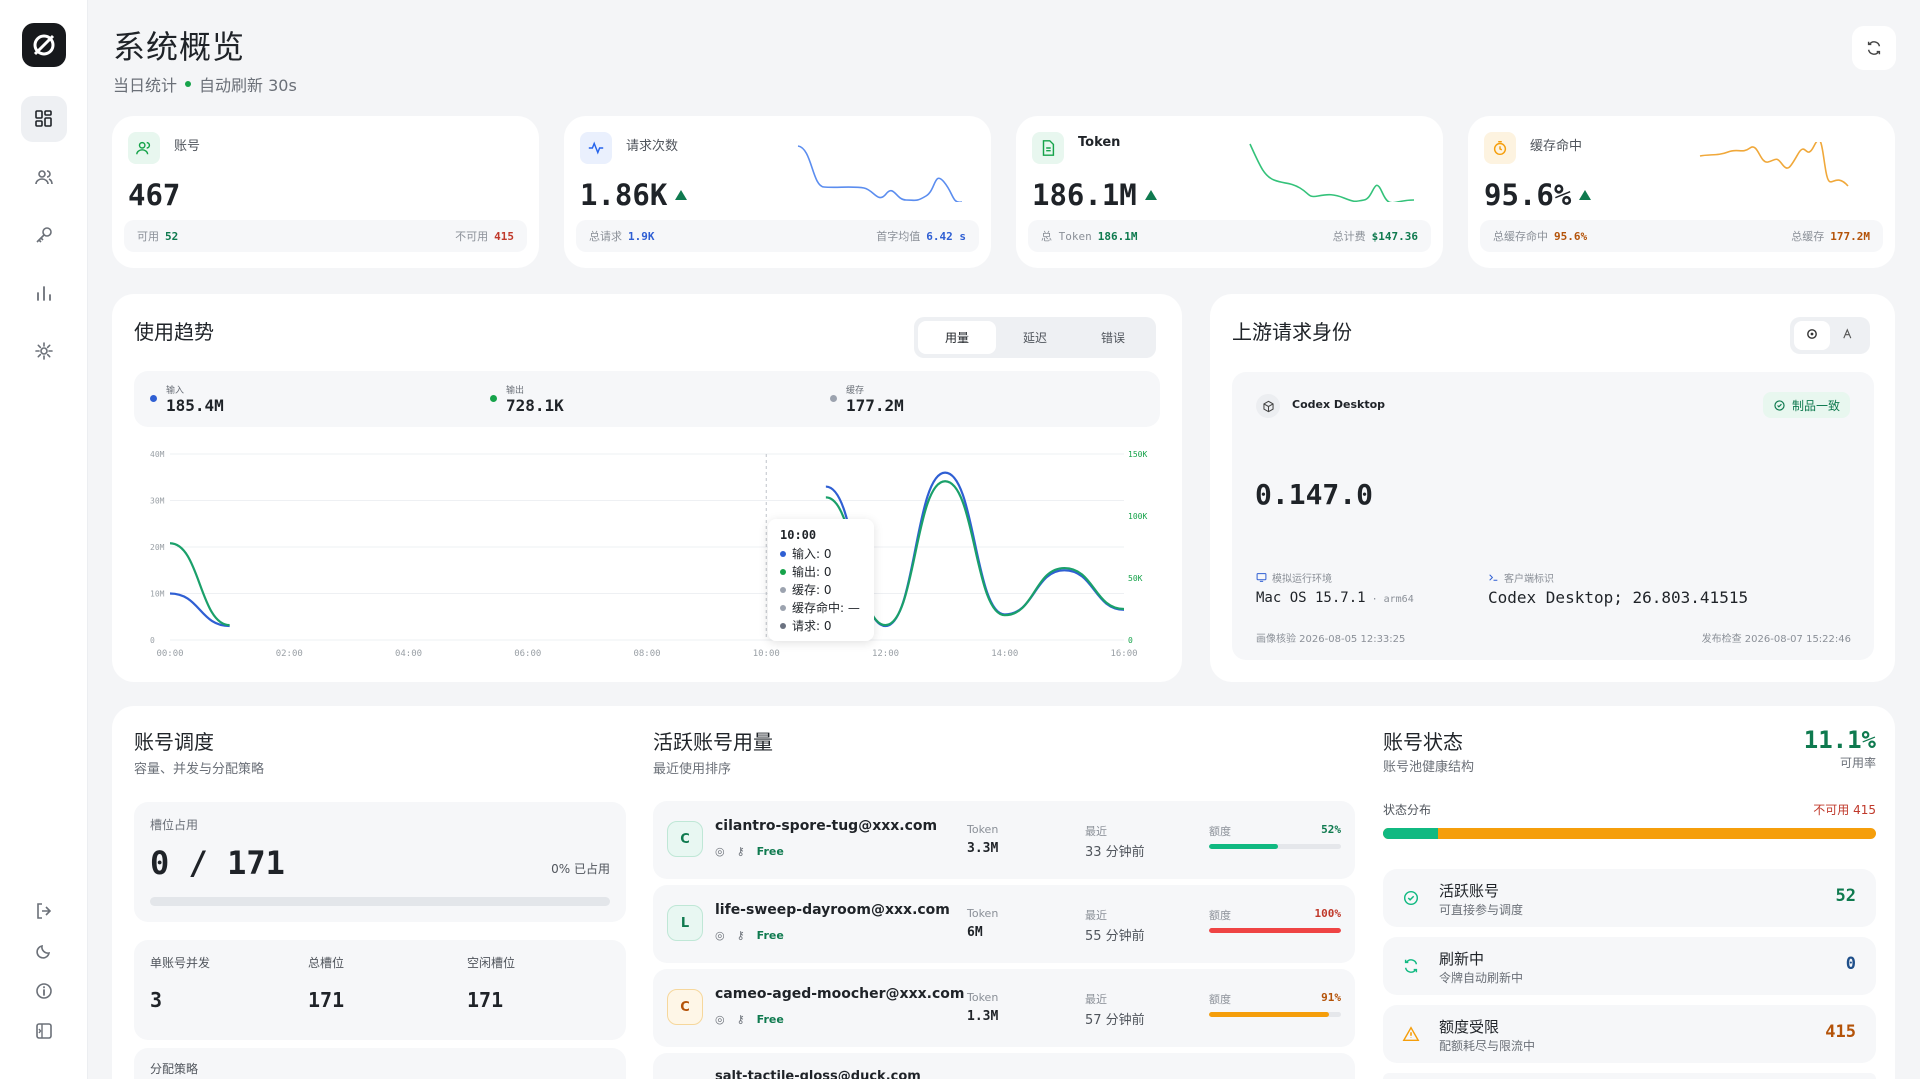  I want to click on legend-input: 输入 185.4M, so click(195, 399).